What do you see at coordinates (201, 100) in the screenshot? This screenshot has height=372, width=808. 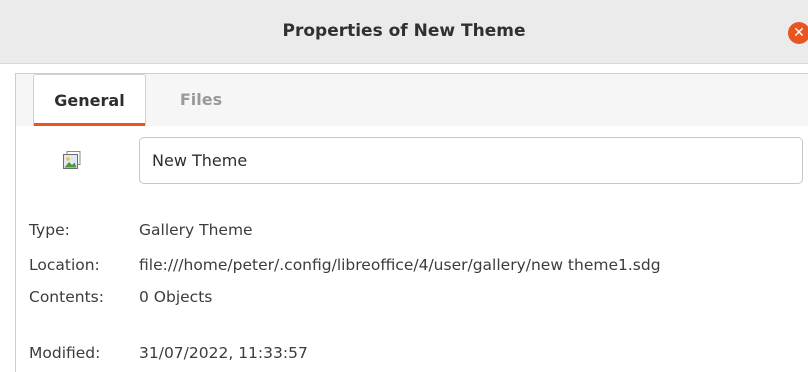 I see `tab-files: Files` at bounding box center [201, 100].